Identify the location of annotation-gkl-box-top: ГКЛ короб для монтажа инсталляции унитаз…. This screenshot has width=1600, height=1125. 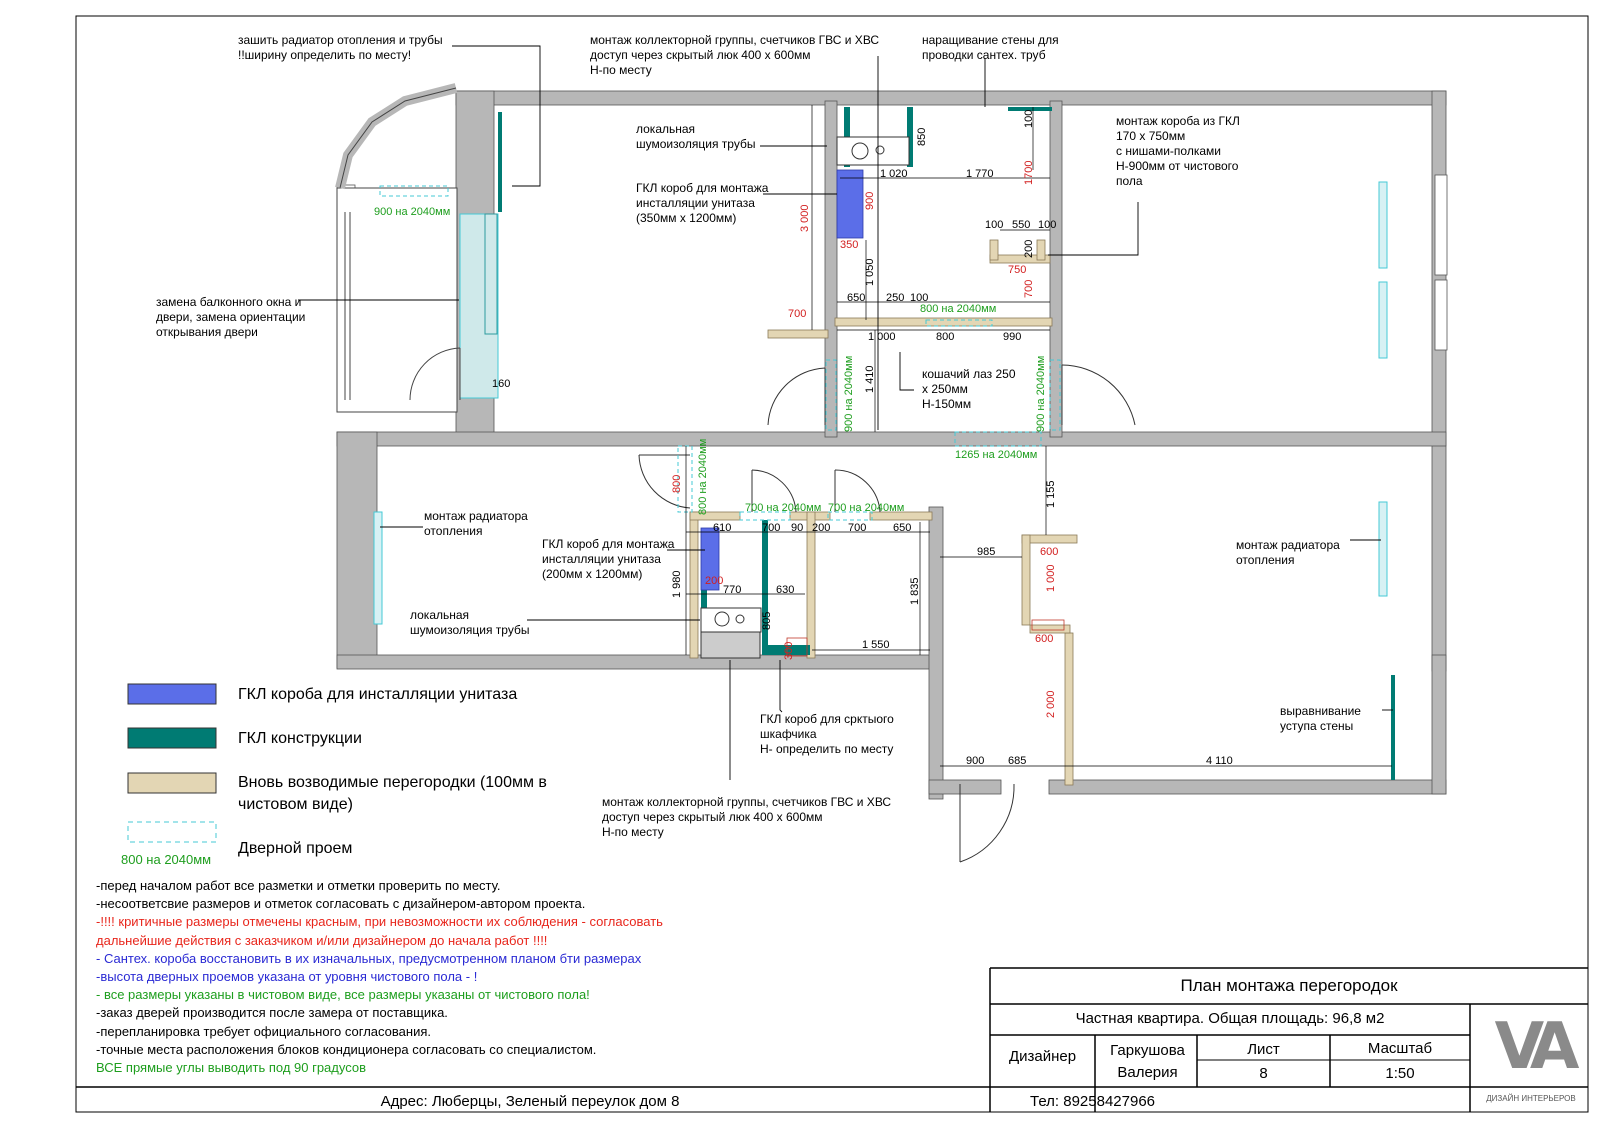
(702, 203).